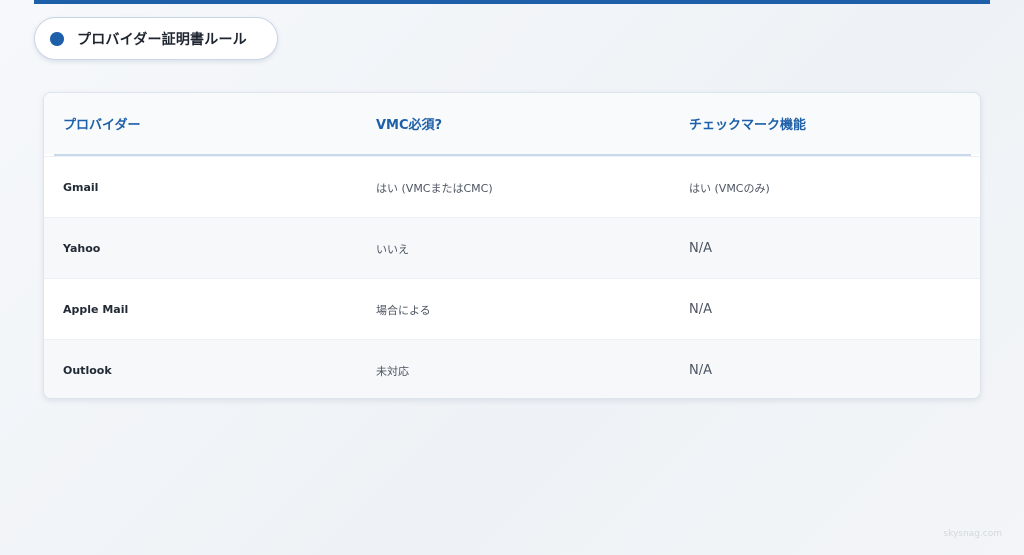 The image size is (1024, 555). I want to click on top-accent-bar, so click(512, 2).